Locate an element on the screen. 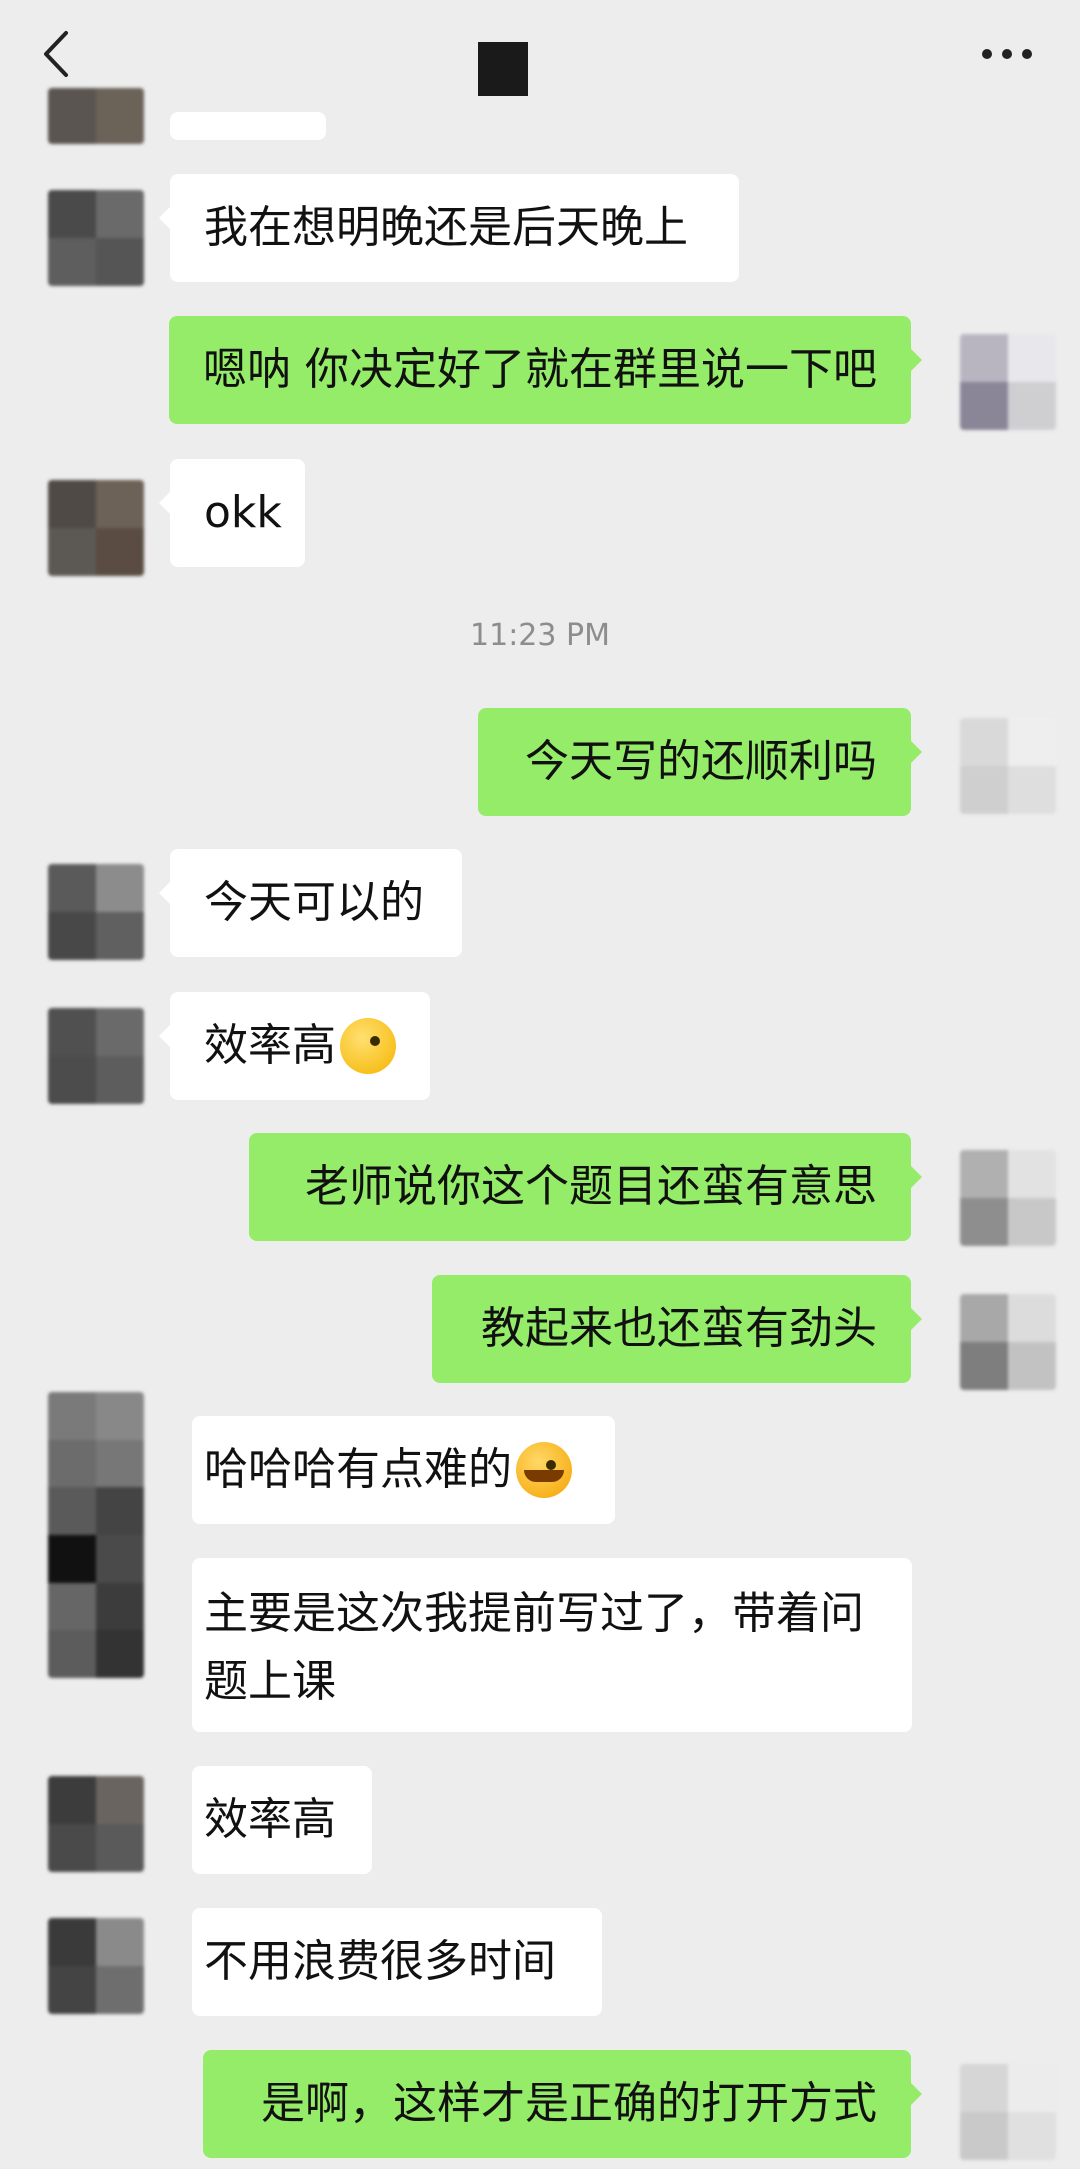  message-text: 今天写的还顺利吗 is located at coordinates (701, 761).